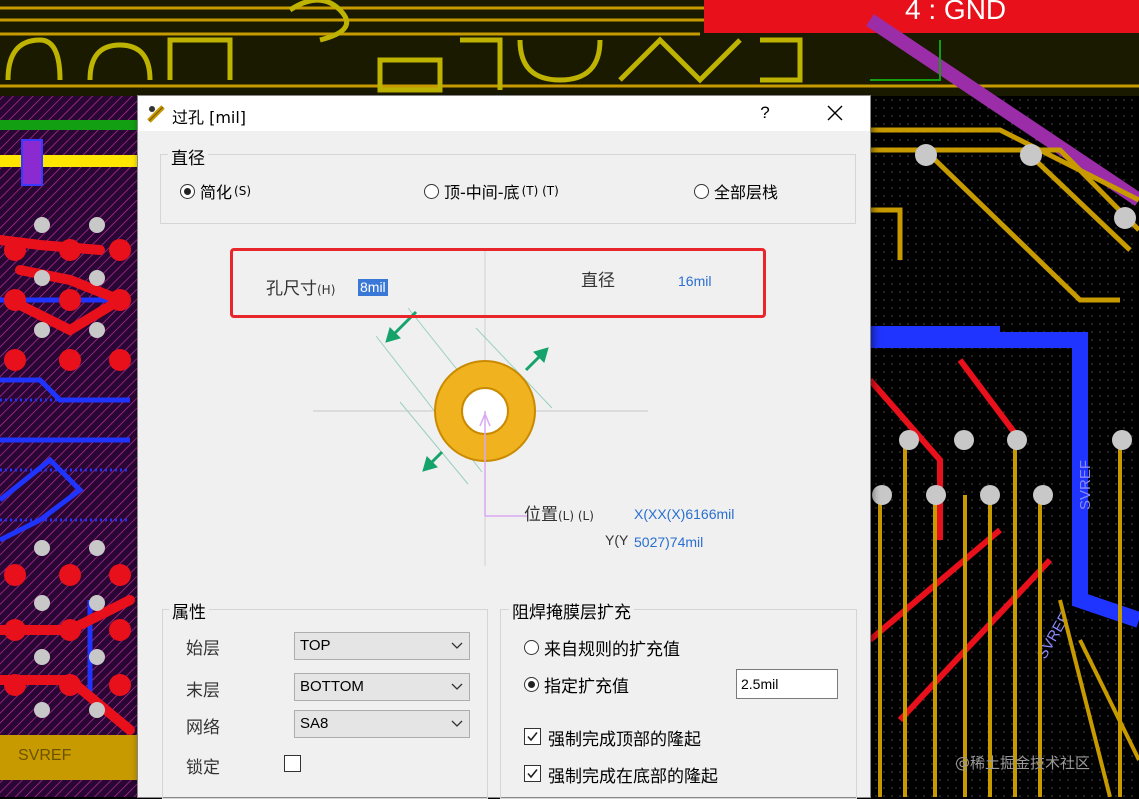  What do you see at coordinates (765, 113) in the screenshot?
I see `help-button: ?` at bounding box center [765, 113].